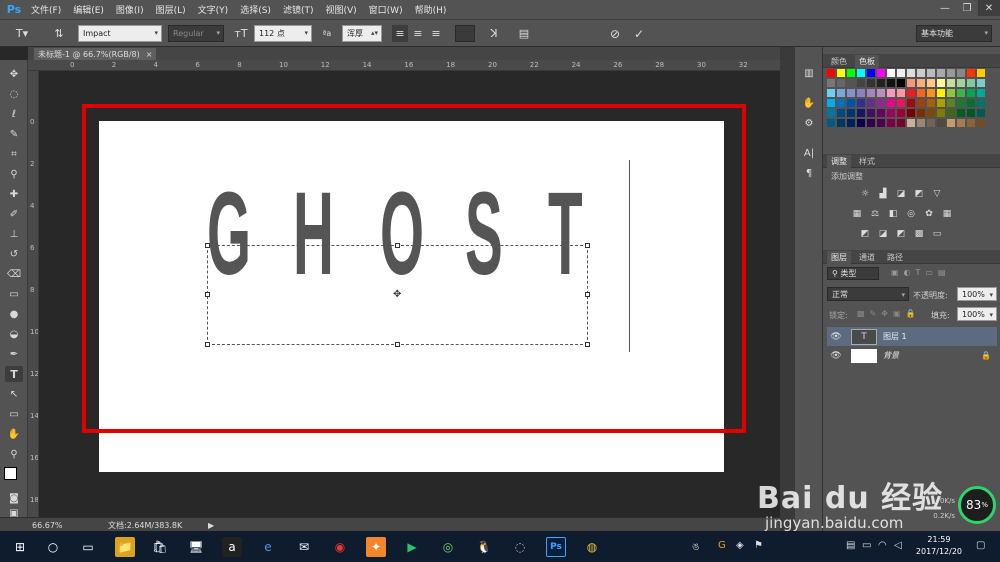 The height and width of the screenshot is (562, 1000). Describe the element at coordinates (14, 334) in the screenshot. I see `dodge-tool-icon: ◒` at that location.